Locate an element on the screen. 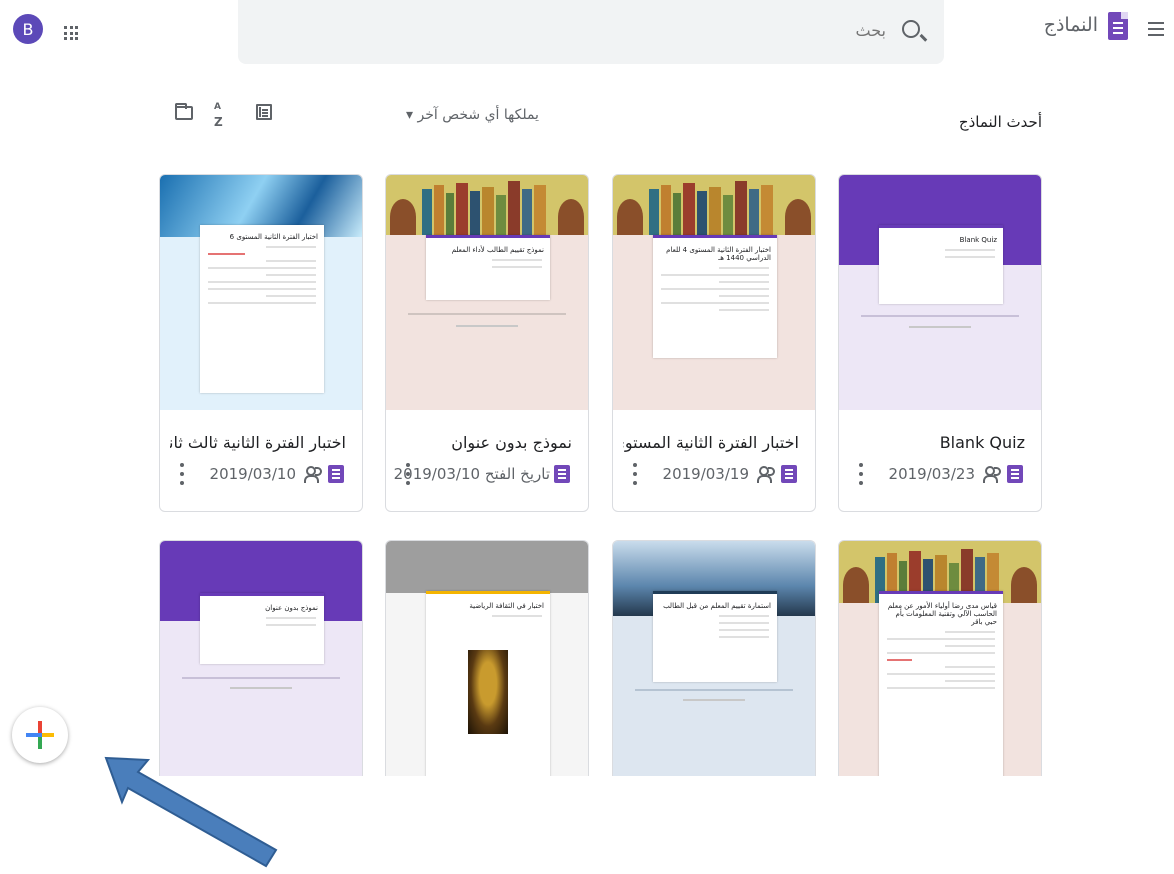 The width and height of the screenshot is (1174, 874). list-view-icon is located at coordinates (264, 112).